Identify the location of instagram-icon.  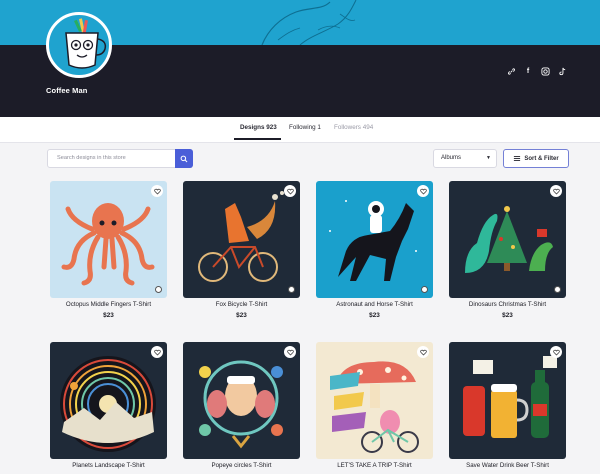
(545, 71).